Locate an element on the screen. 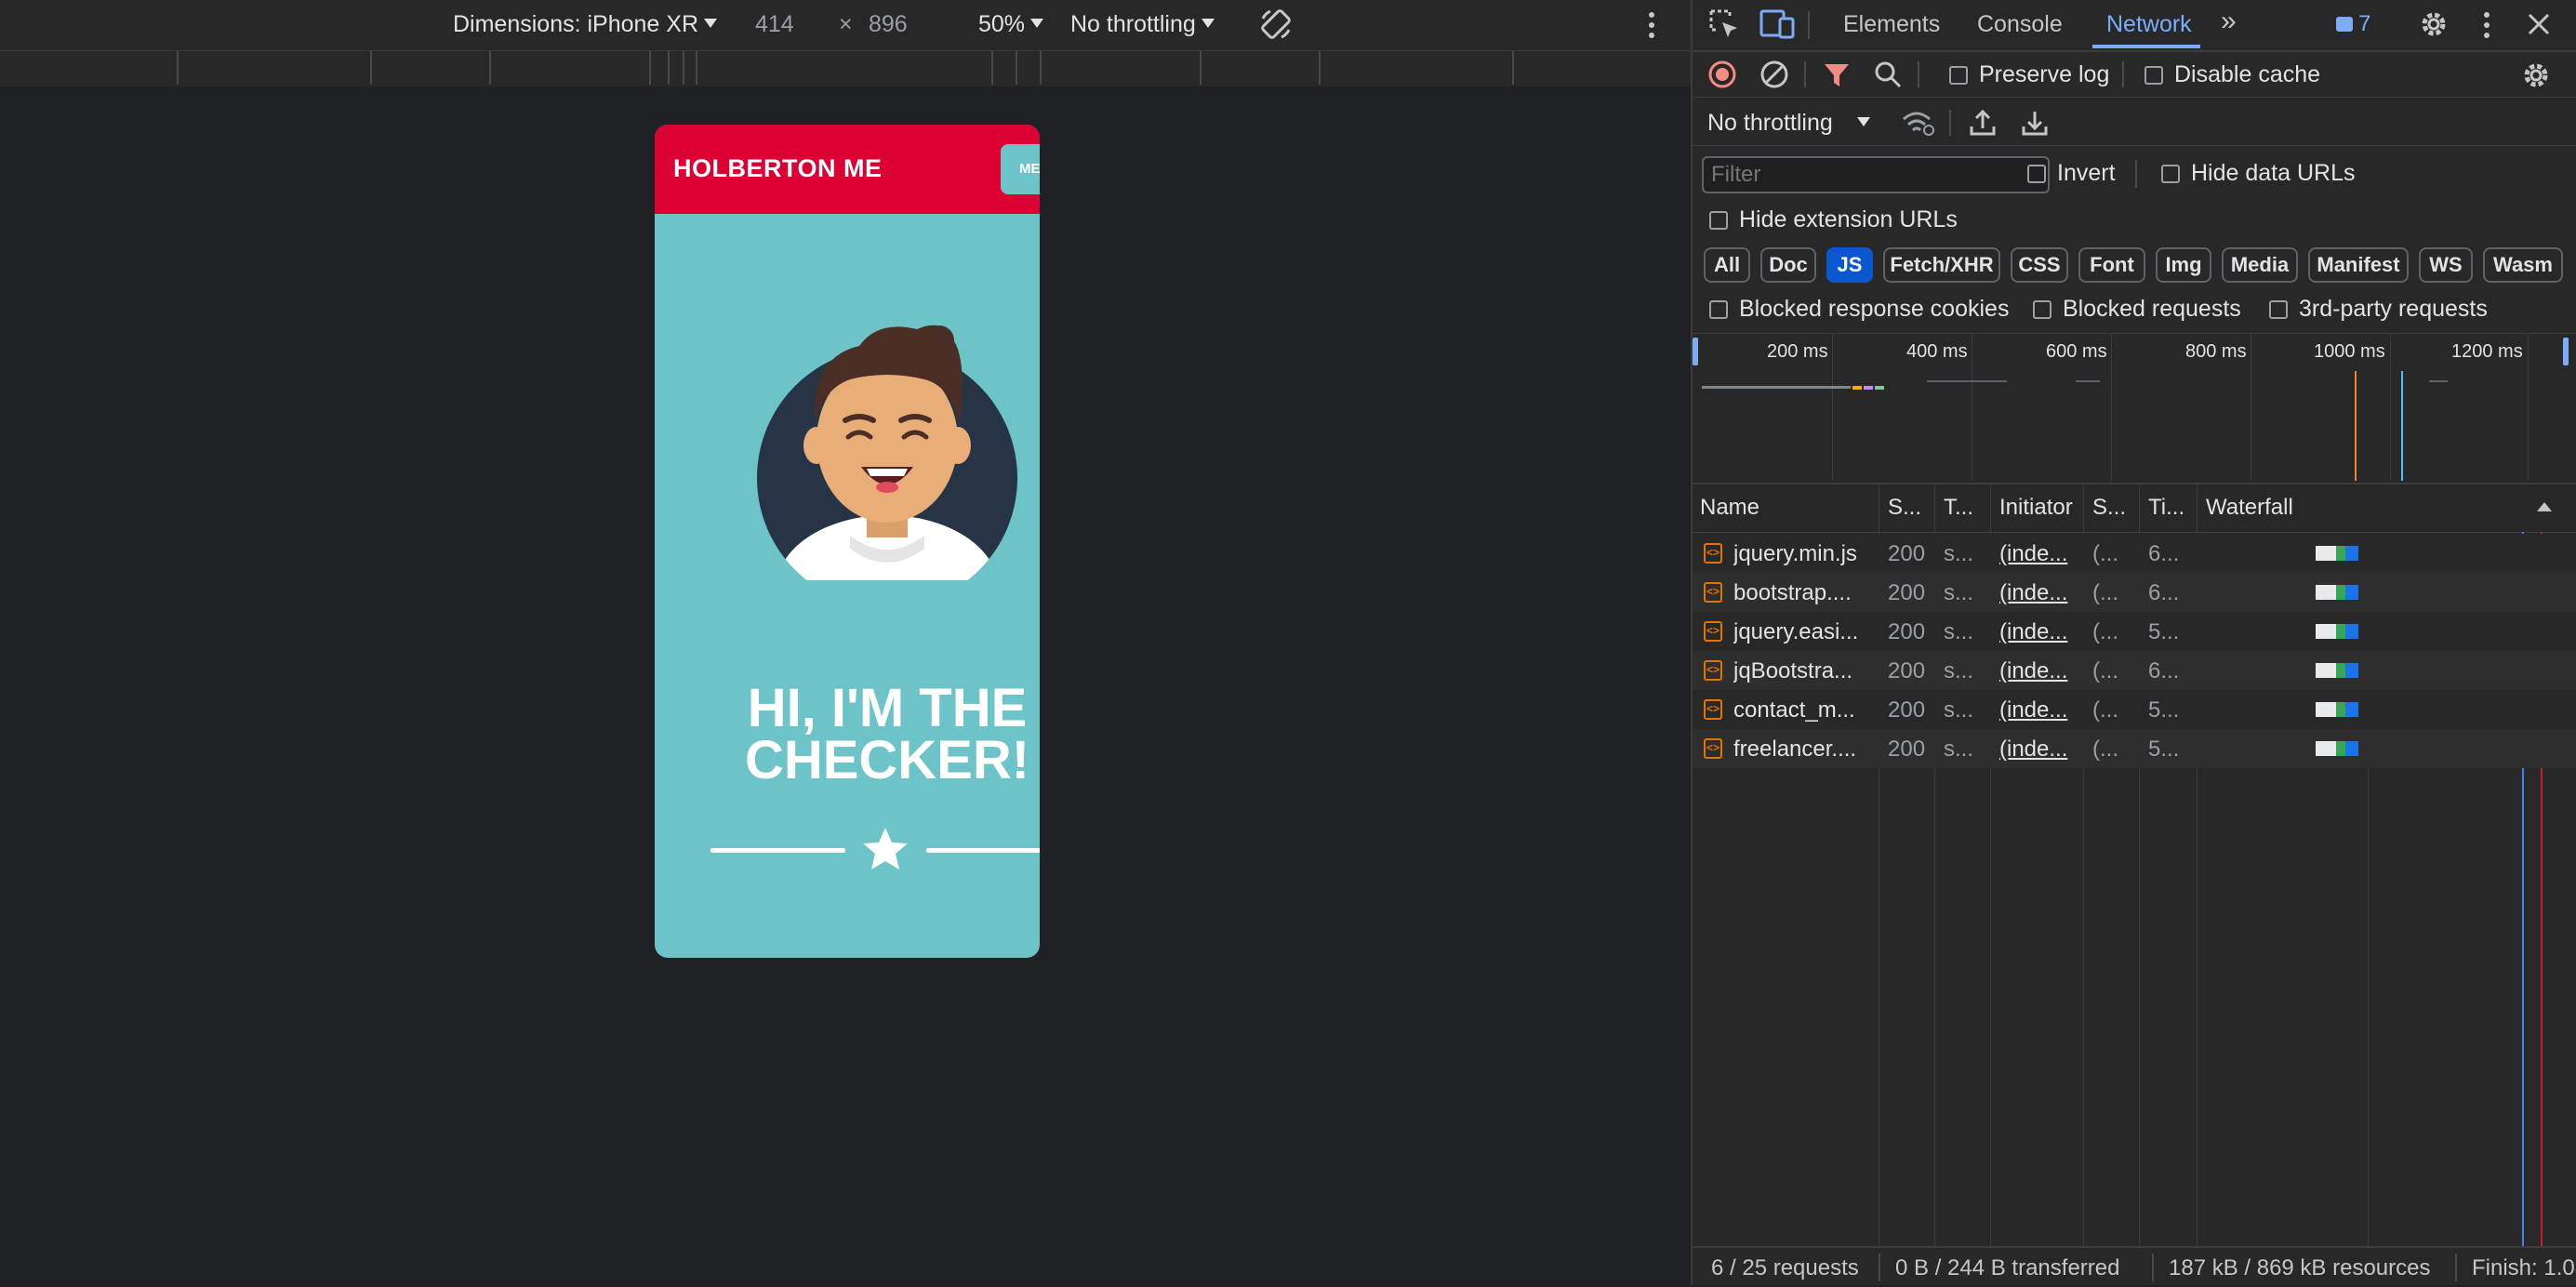 This screenshot has height=1287, width=2576. device-toolbar-icon is located at coordinates (1777, 24).